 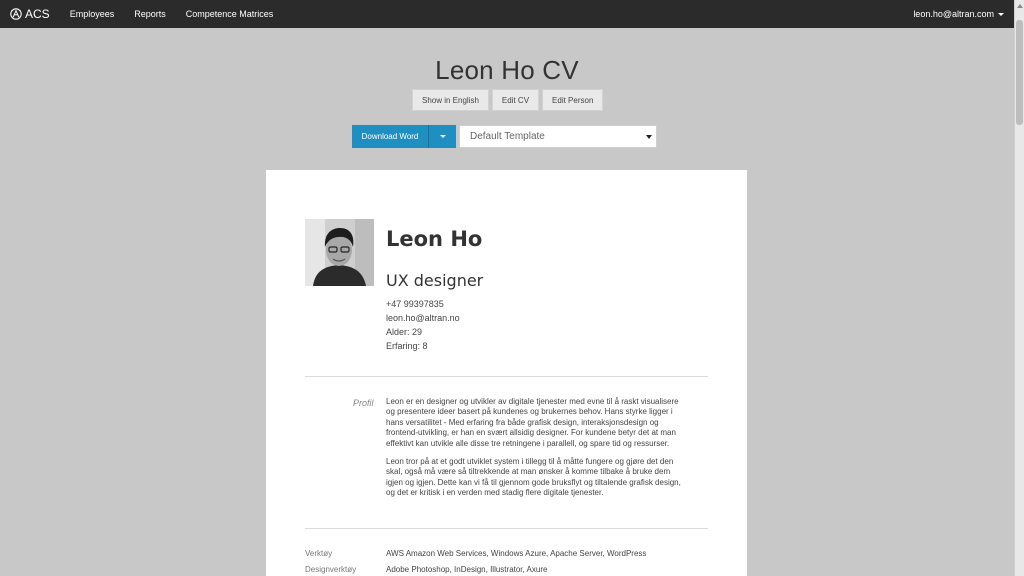 I want to click on edit-cv-button: Edit CV, so click(x=515, y=100).